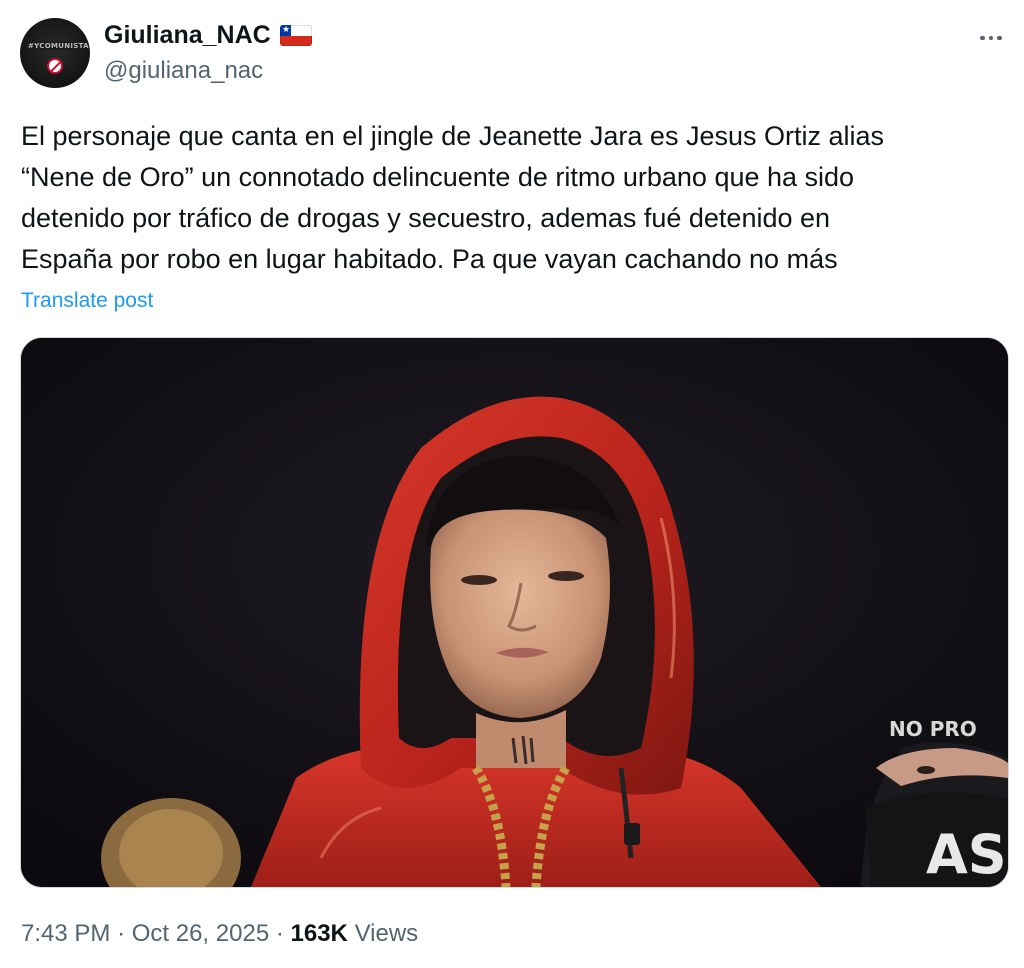  Describe the element at coordinates (58, 46) in the screenshot. I see `avatar-band-text: #YCOMUNISTA` at that location.